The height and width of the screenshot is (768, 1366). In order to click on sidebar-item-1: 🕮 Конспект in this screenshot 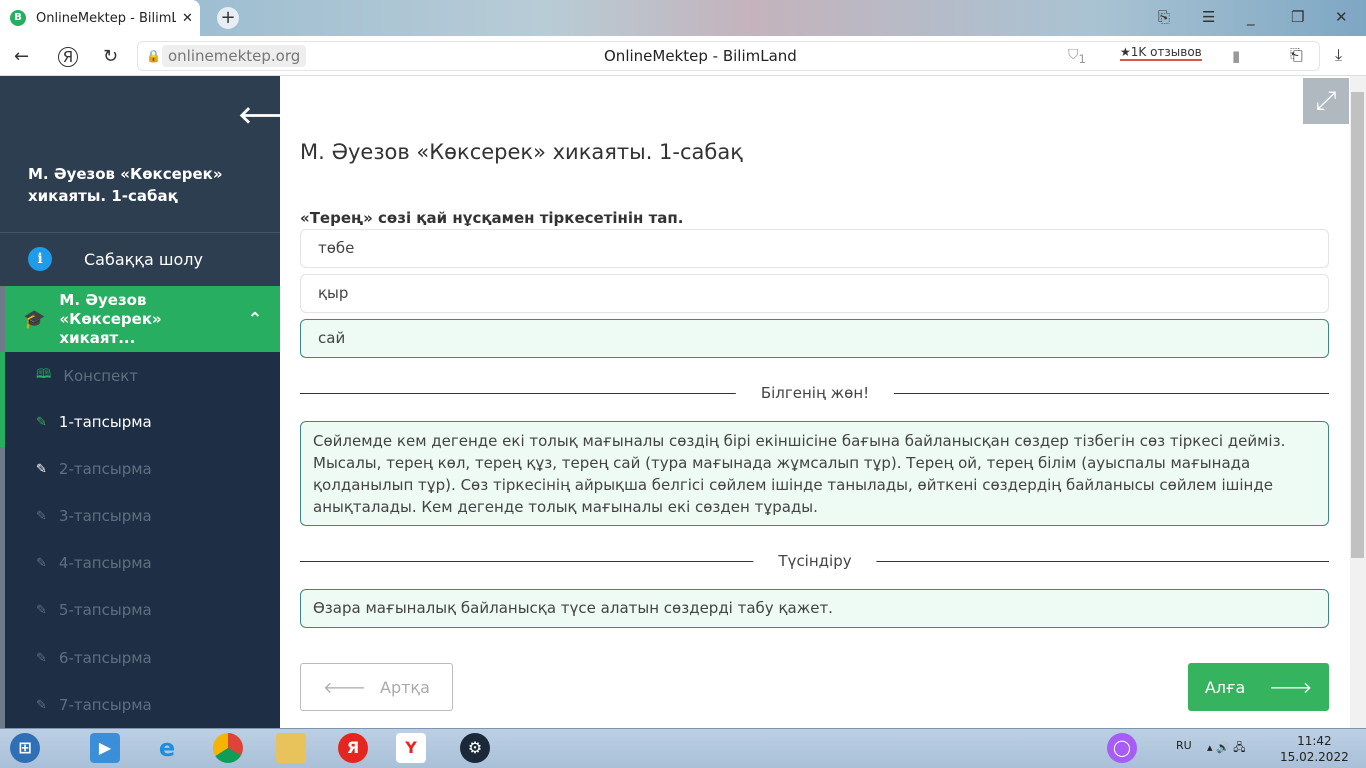, I will do `click(87, 376)`.